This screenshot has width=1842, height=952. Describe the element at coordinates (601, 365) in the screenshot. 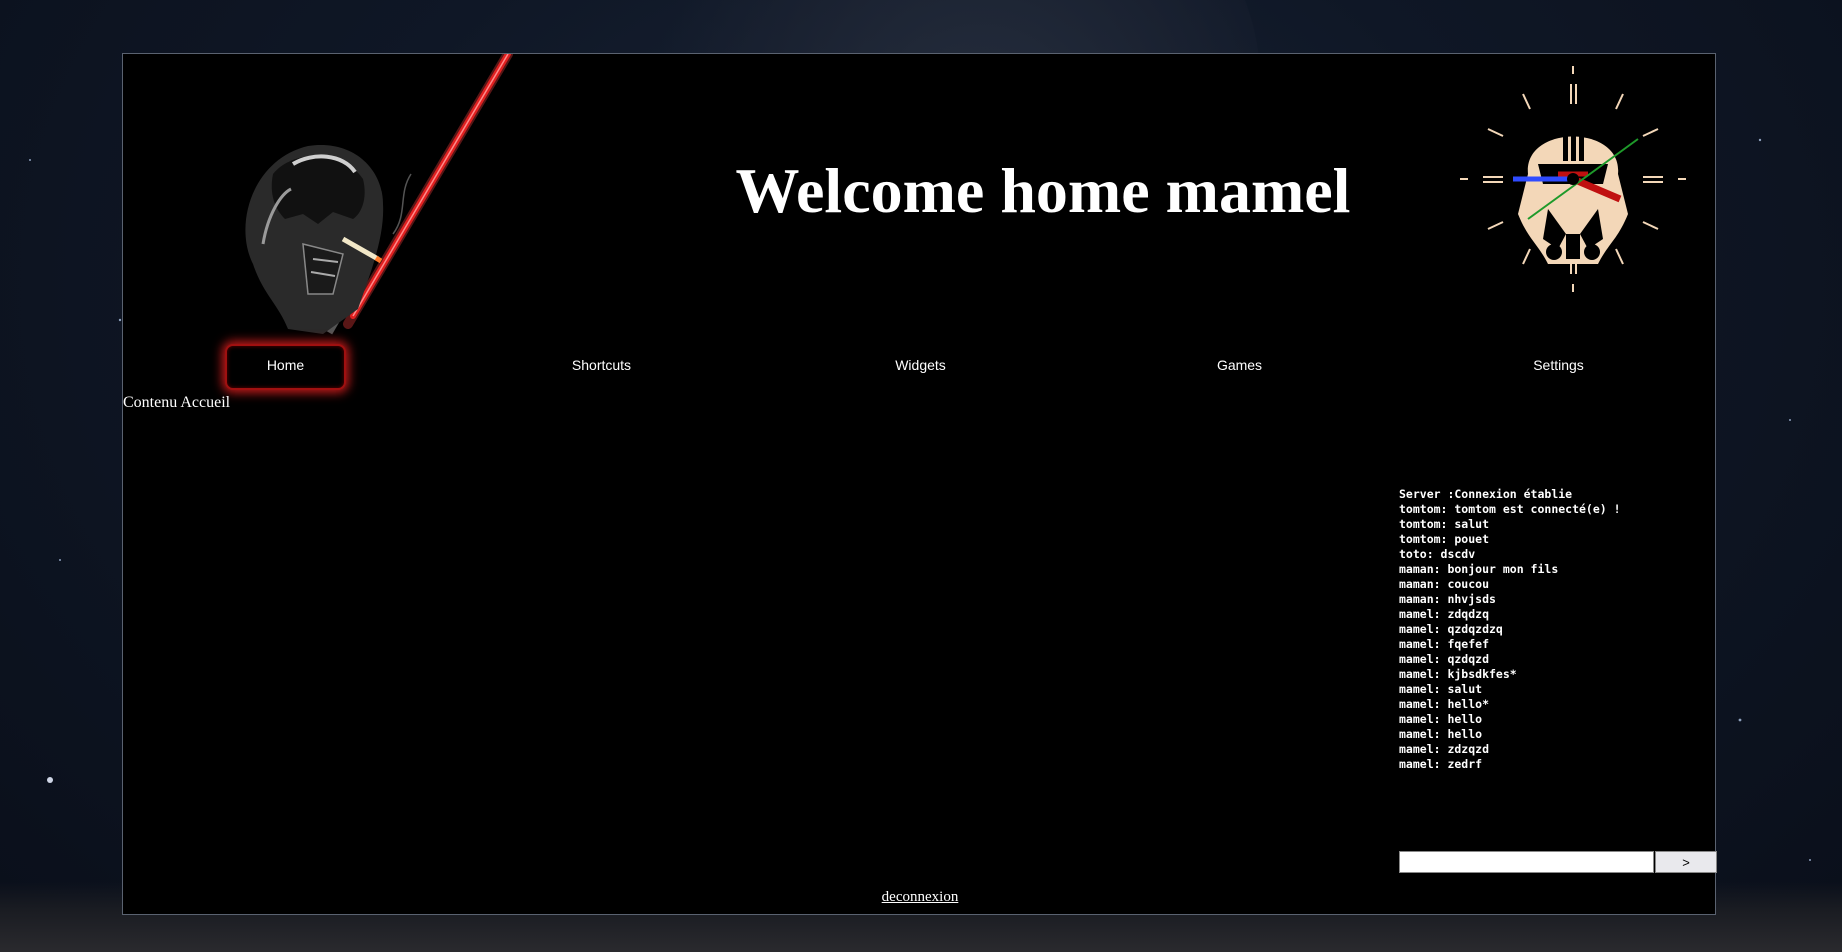

I see `nav-shortcuts-button: Shortcuts` at that location.